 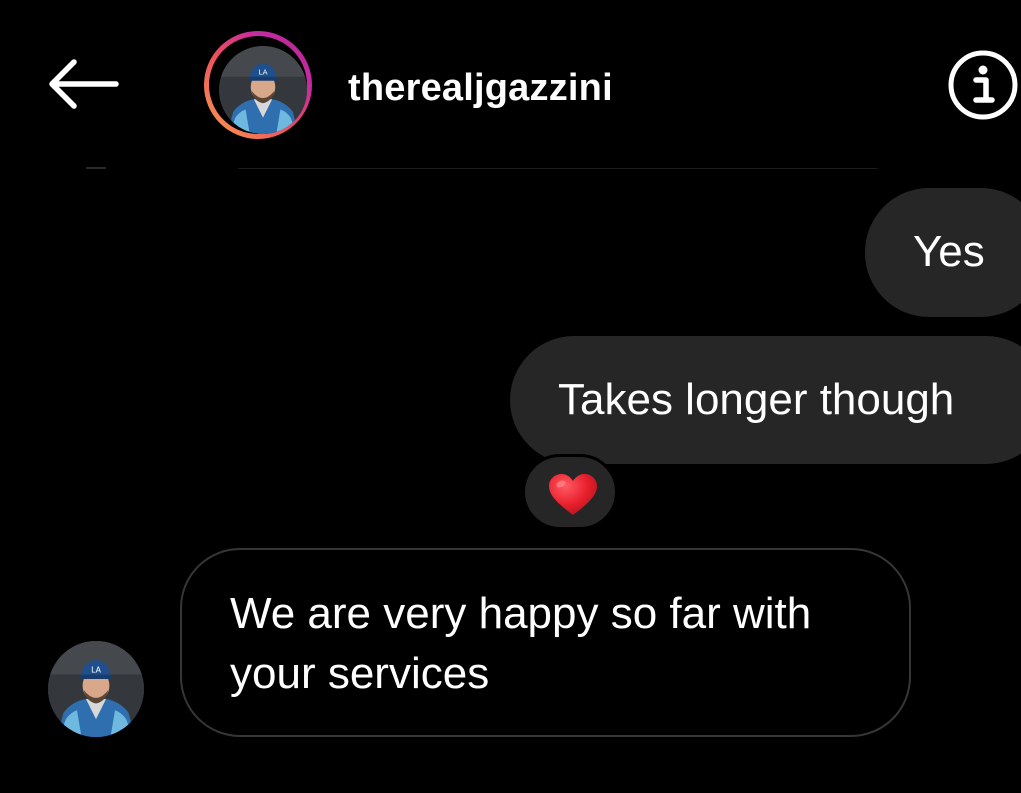 I want to click on heart-emoji-icon, so click(x=573, y=494).